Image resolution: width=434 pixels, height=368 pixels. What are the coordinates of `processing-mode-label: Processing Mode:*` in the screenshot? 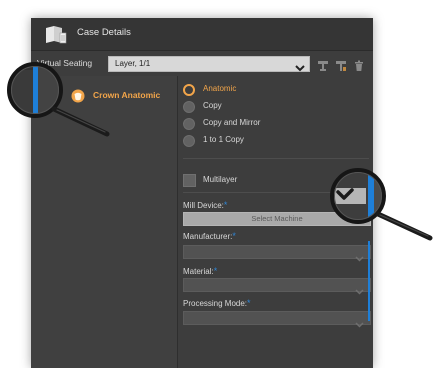 It's located at (217, 303).